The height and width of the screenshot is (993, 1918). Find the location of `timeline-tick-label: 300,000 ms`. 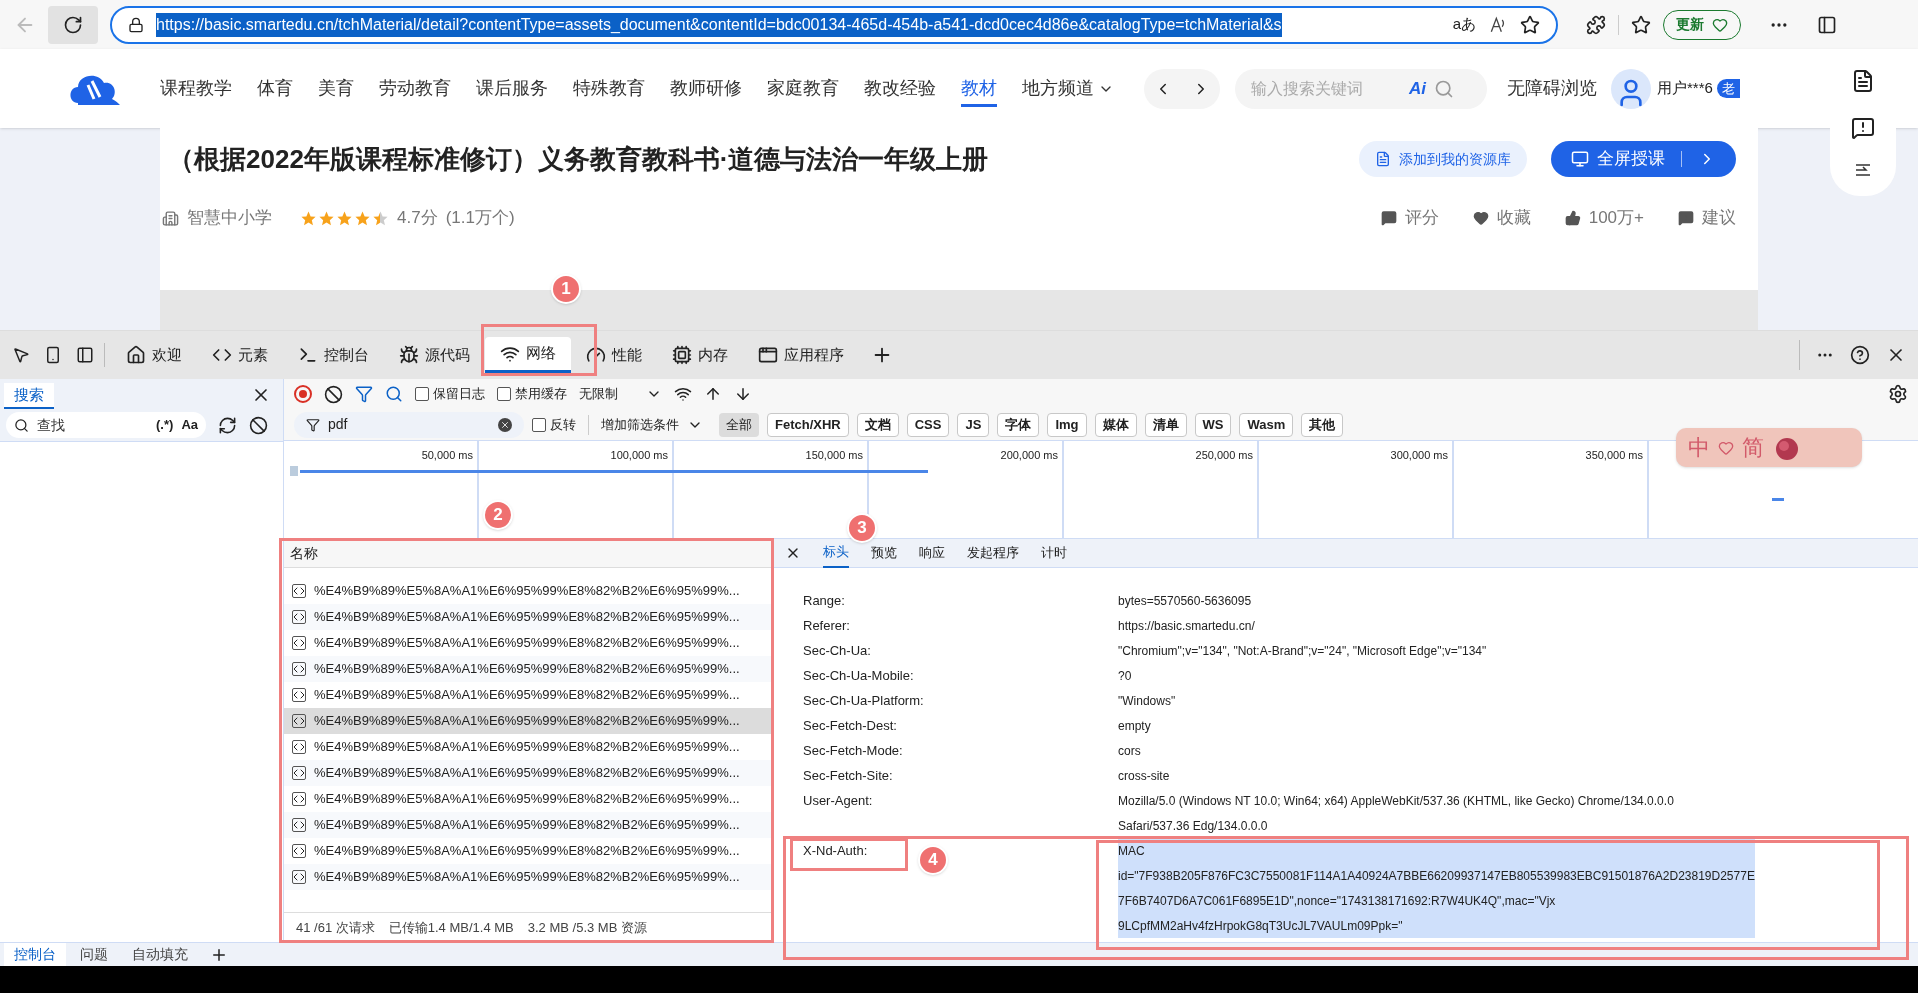

timeline-tick-label: 300,000 ms is located at coordinates (1419, 455).